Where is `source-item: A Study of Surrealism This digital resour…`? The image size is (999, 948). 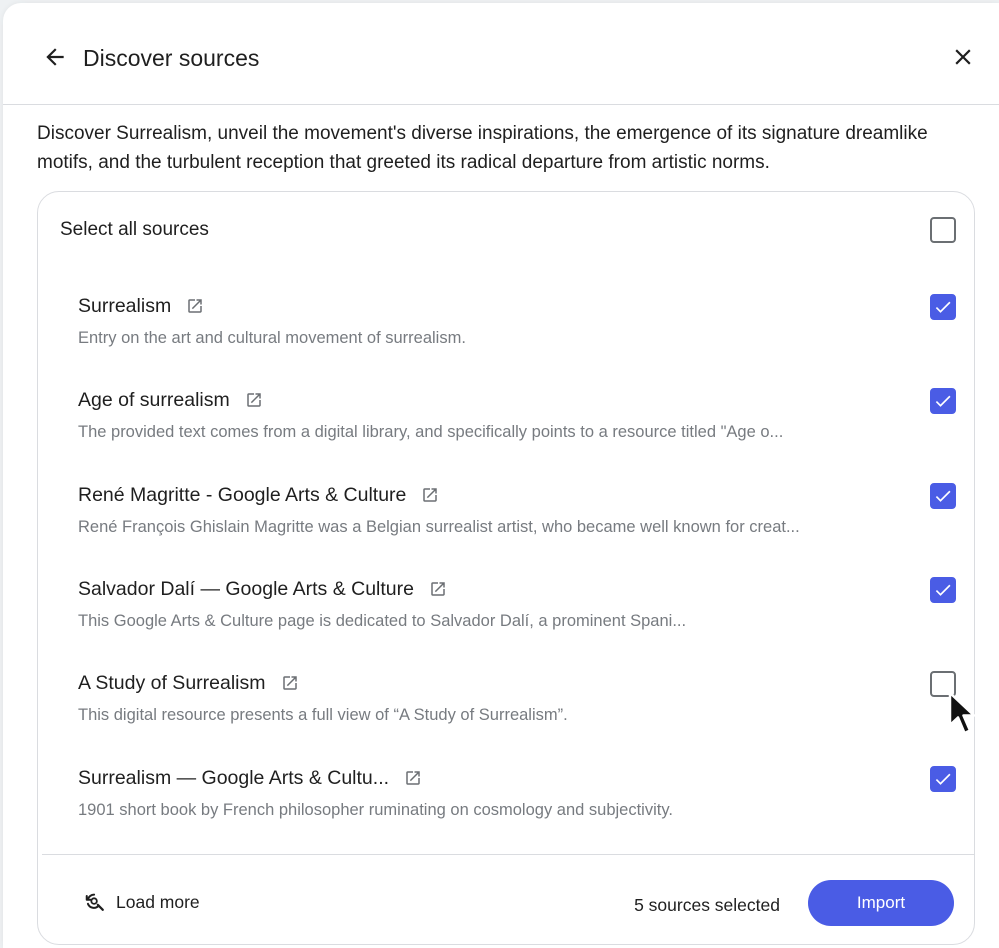
source-item: A Study of Surrealism This digital resour… is located at coordinates (506, 700).